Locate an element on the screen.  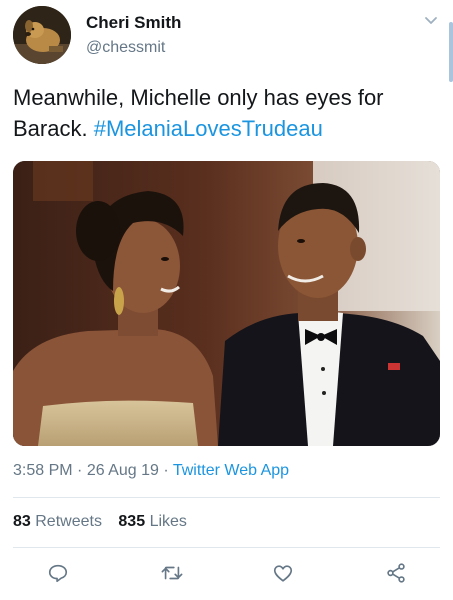
dog-avatar-image is located at coordinates (42, 35).